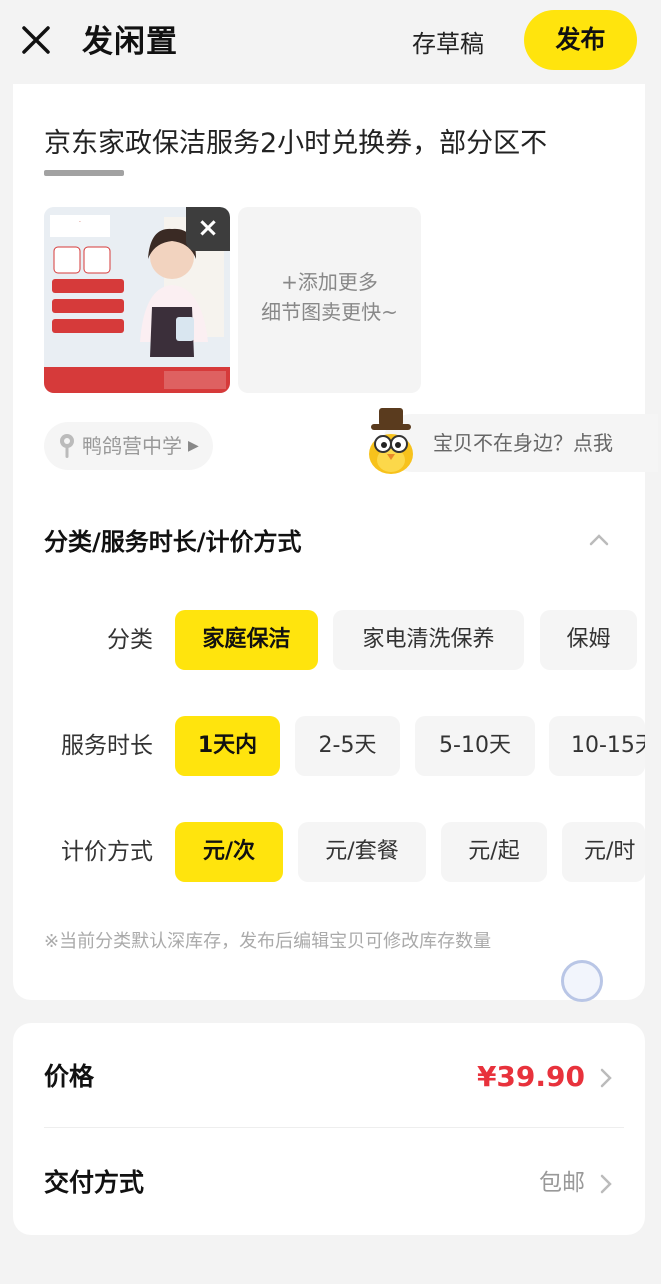 The width and height of the screenshot is (661, 1284). What do you see at coordinates (130, 640) in the screenshot?
I see `category-label: 分类` at bounding box center [130, 640].